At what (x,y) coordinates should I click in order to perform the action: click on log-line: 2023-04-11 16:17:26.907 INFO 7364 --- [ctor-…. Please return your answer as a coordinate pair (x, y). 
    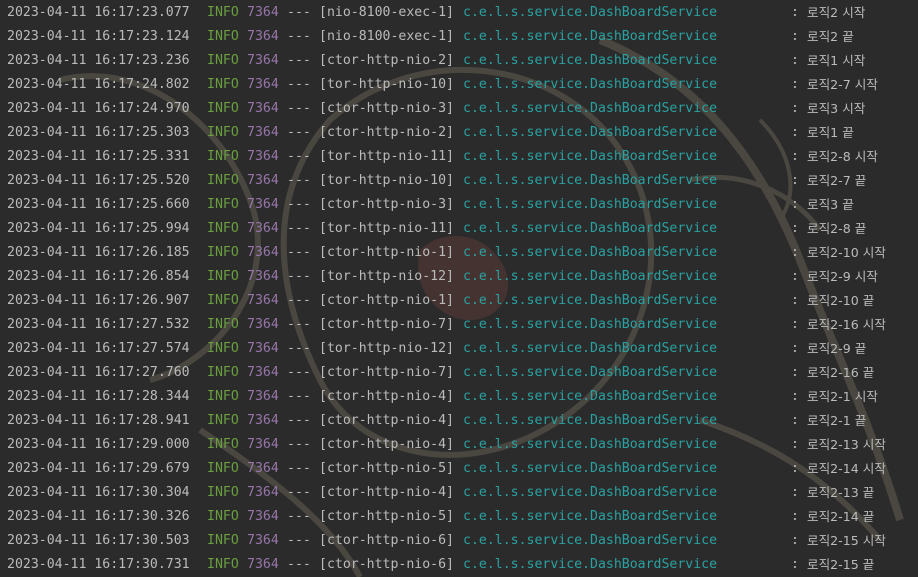
    Looking at the image, I should click on (459, 301).